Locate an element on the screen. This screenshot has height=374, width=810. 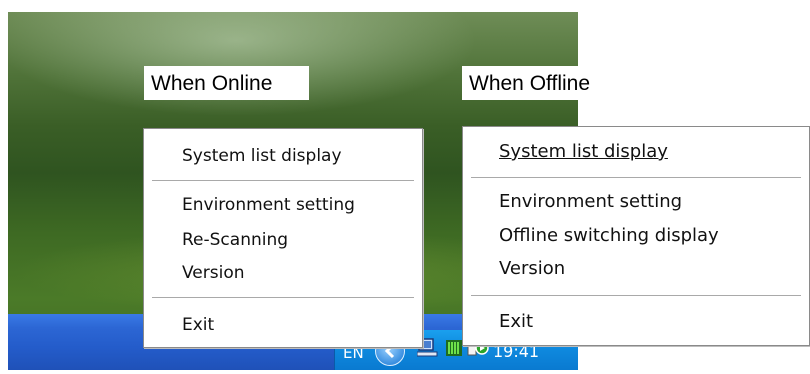
caption-when-offline: When Offline is located at coordinates (543, 83).